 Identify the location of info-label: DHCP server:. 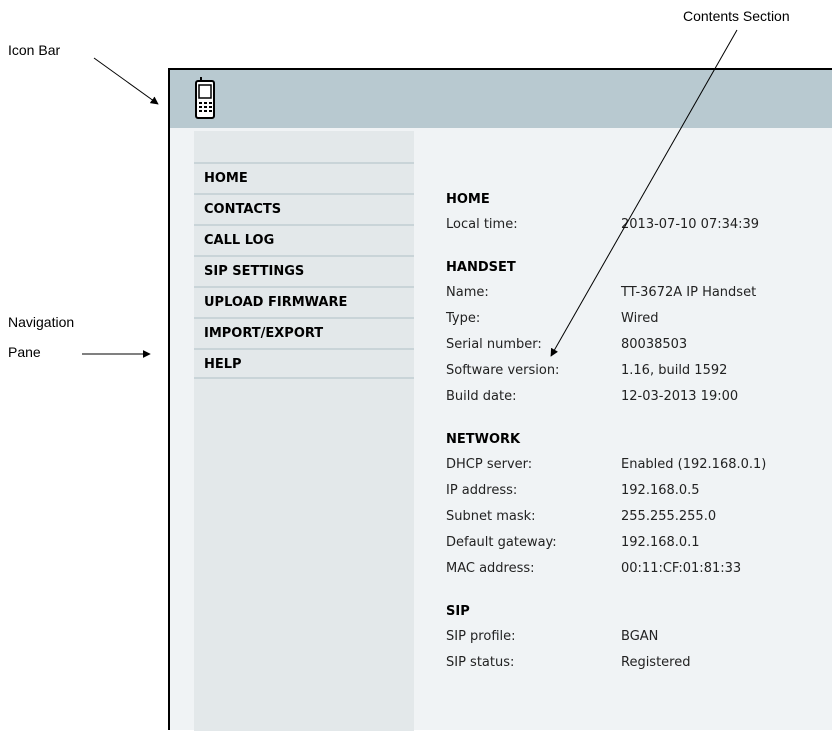
(489, 464).